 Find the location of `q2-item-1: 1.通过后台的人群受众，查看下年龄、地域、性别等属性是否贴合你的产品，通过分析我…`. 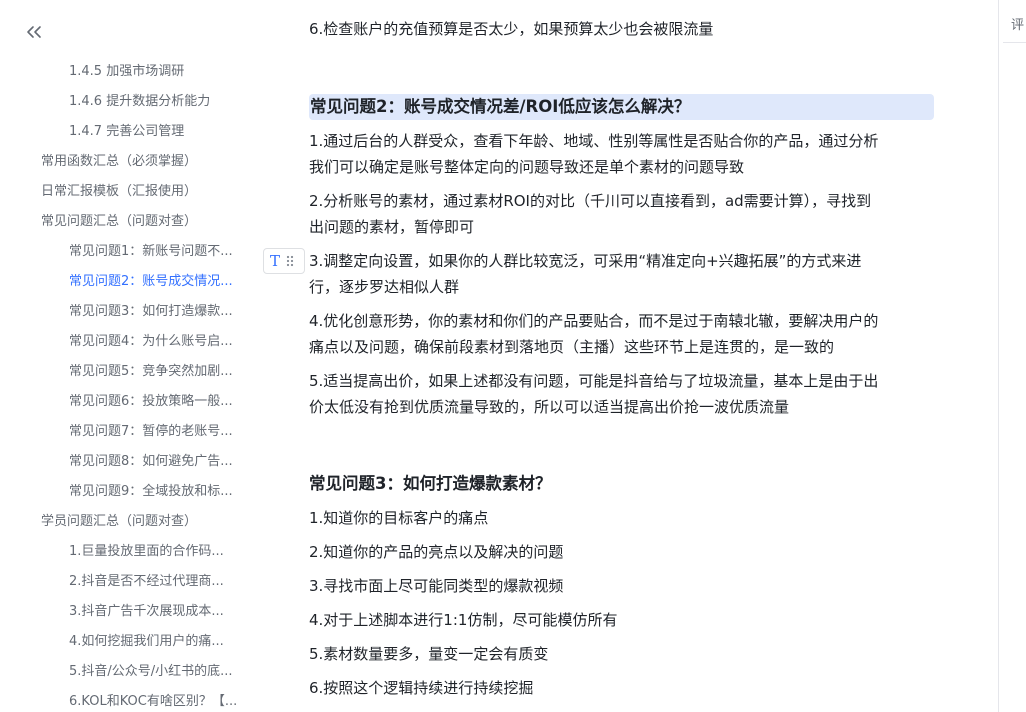

q2-item-1: 1.通过后台的人群受众，查看下年龄、地域、性别等属性是否贴合你的产品，通过分析我… is located at coordinates (594, 154).